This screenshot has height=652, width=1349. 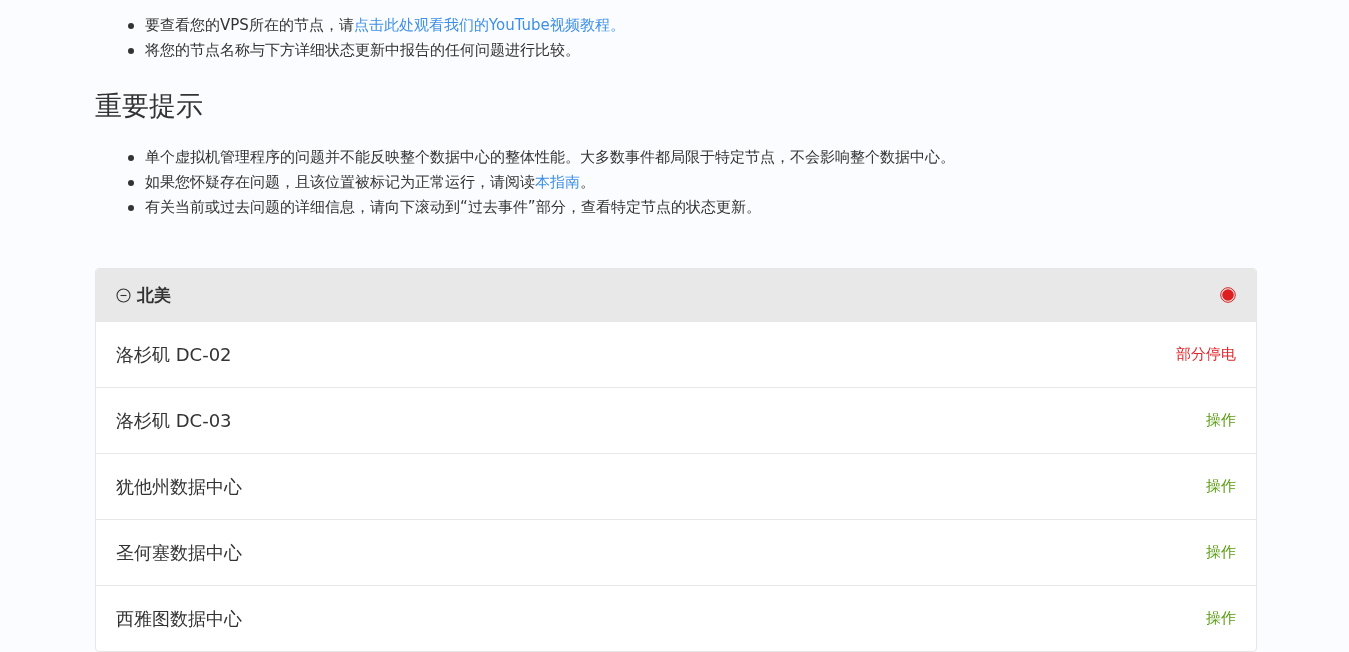 What do you see at coordinates (179, 618) in the screenshot?
I see `datacenter-name: 西雅图数据中心` at bounding box center [179, 618].